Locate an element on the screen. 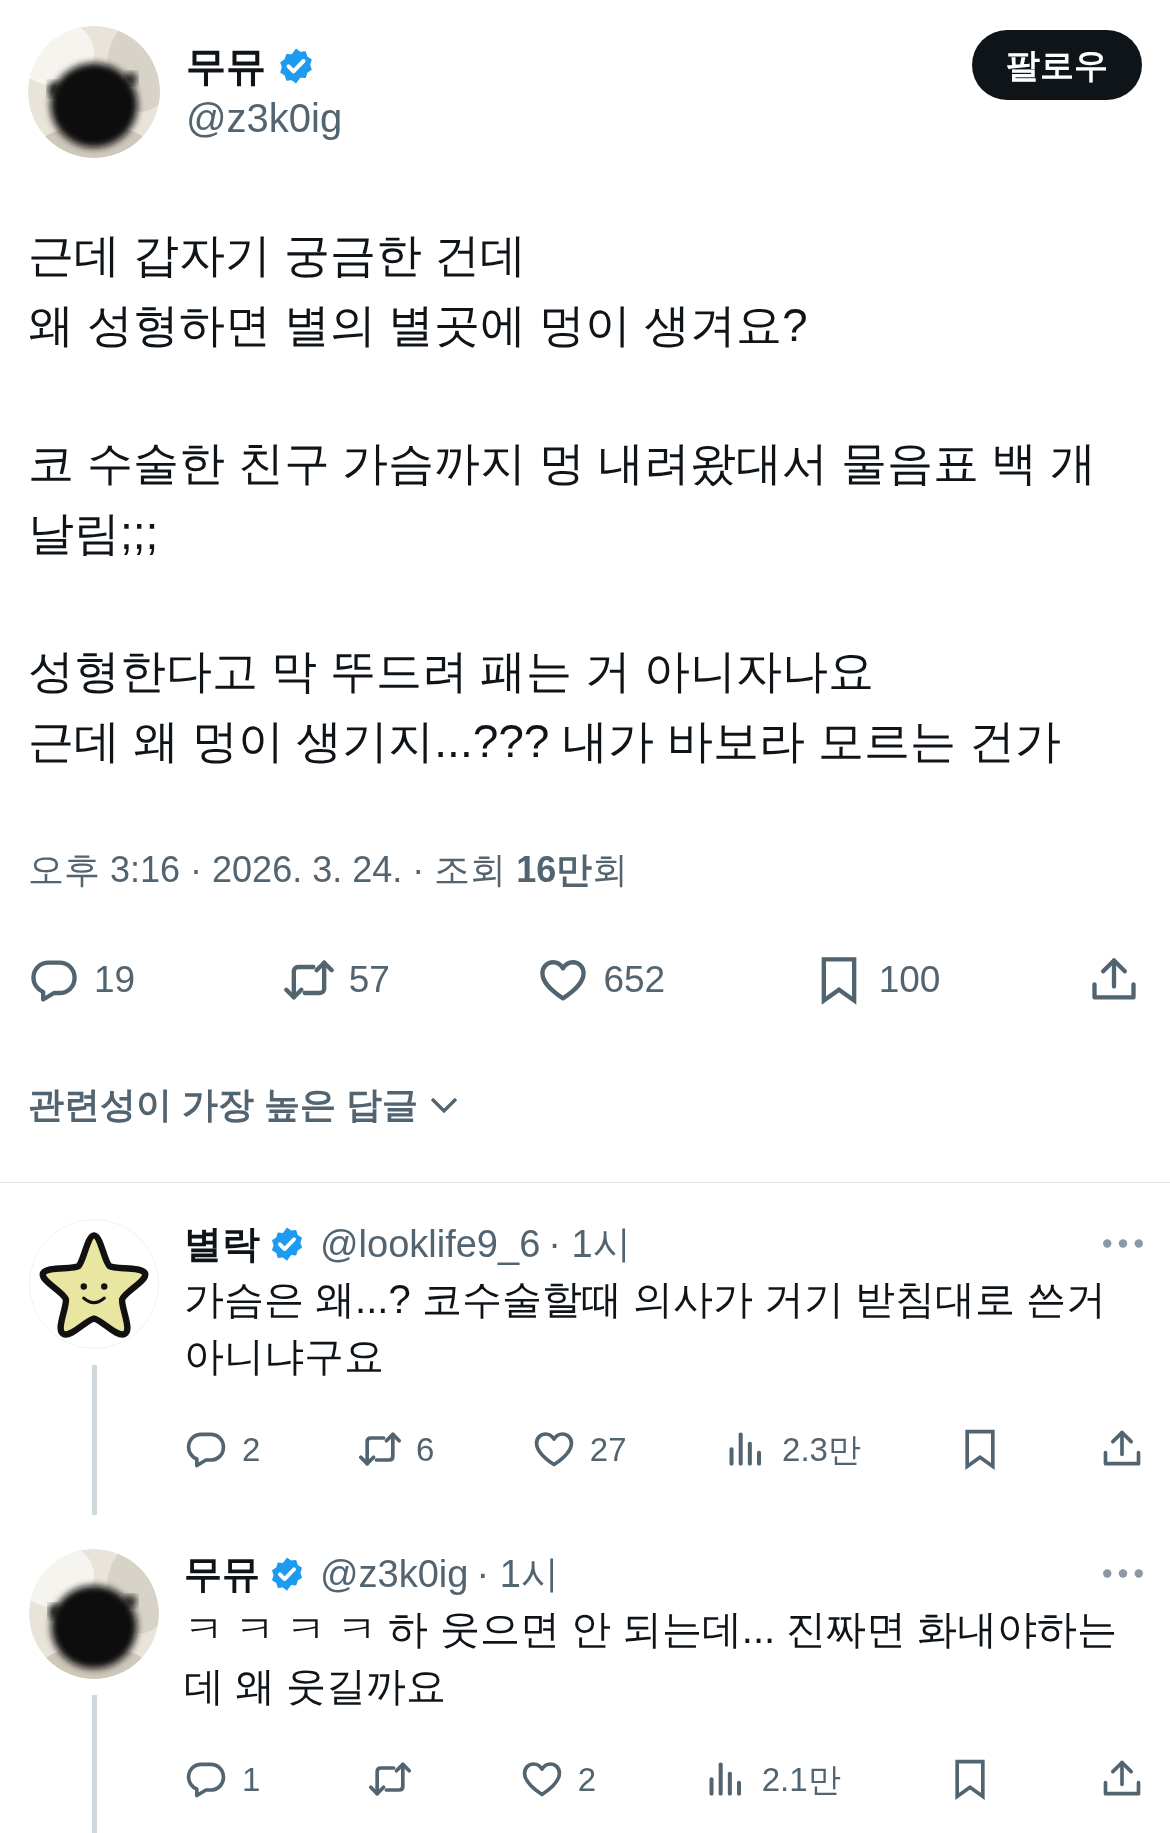 The image size is (1170, 1833). author-handle: @looklife9_6 is located at coordinates (430, 1244).